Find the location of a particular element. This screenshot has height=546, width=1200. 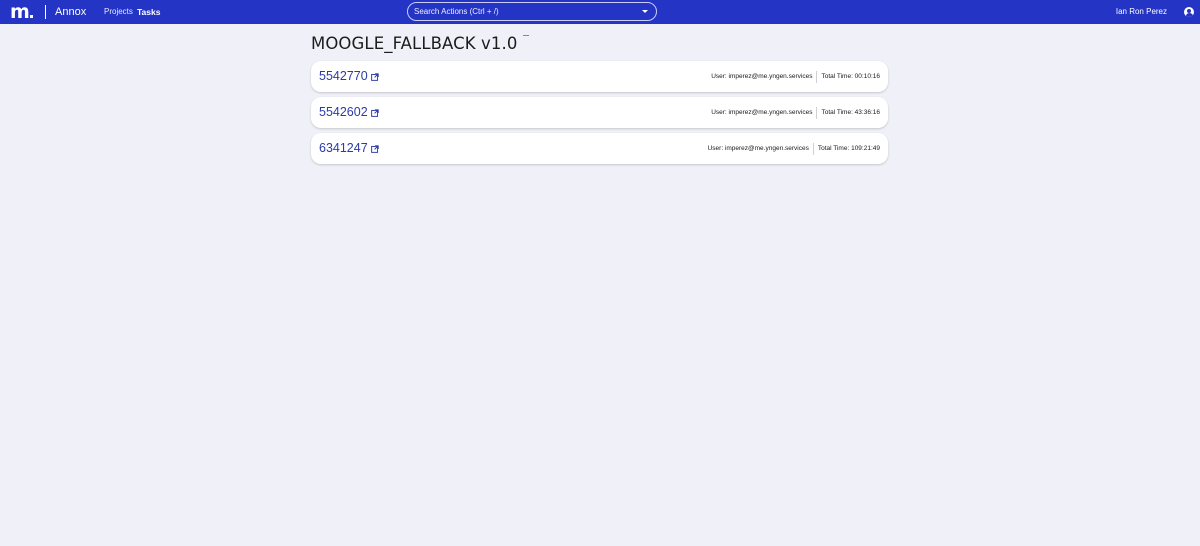

page-title: MOOGLE_FALLBACK v1.0 is located at coordinates (420, 43).